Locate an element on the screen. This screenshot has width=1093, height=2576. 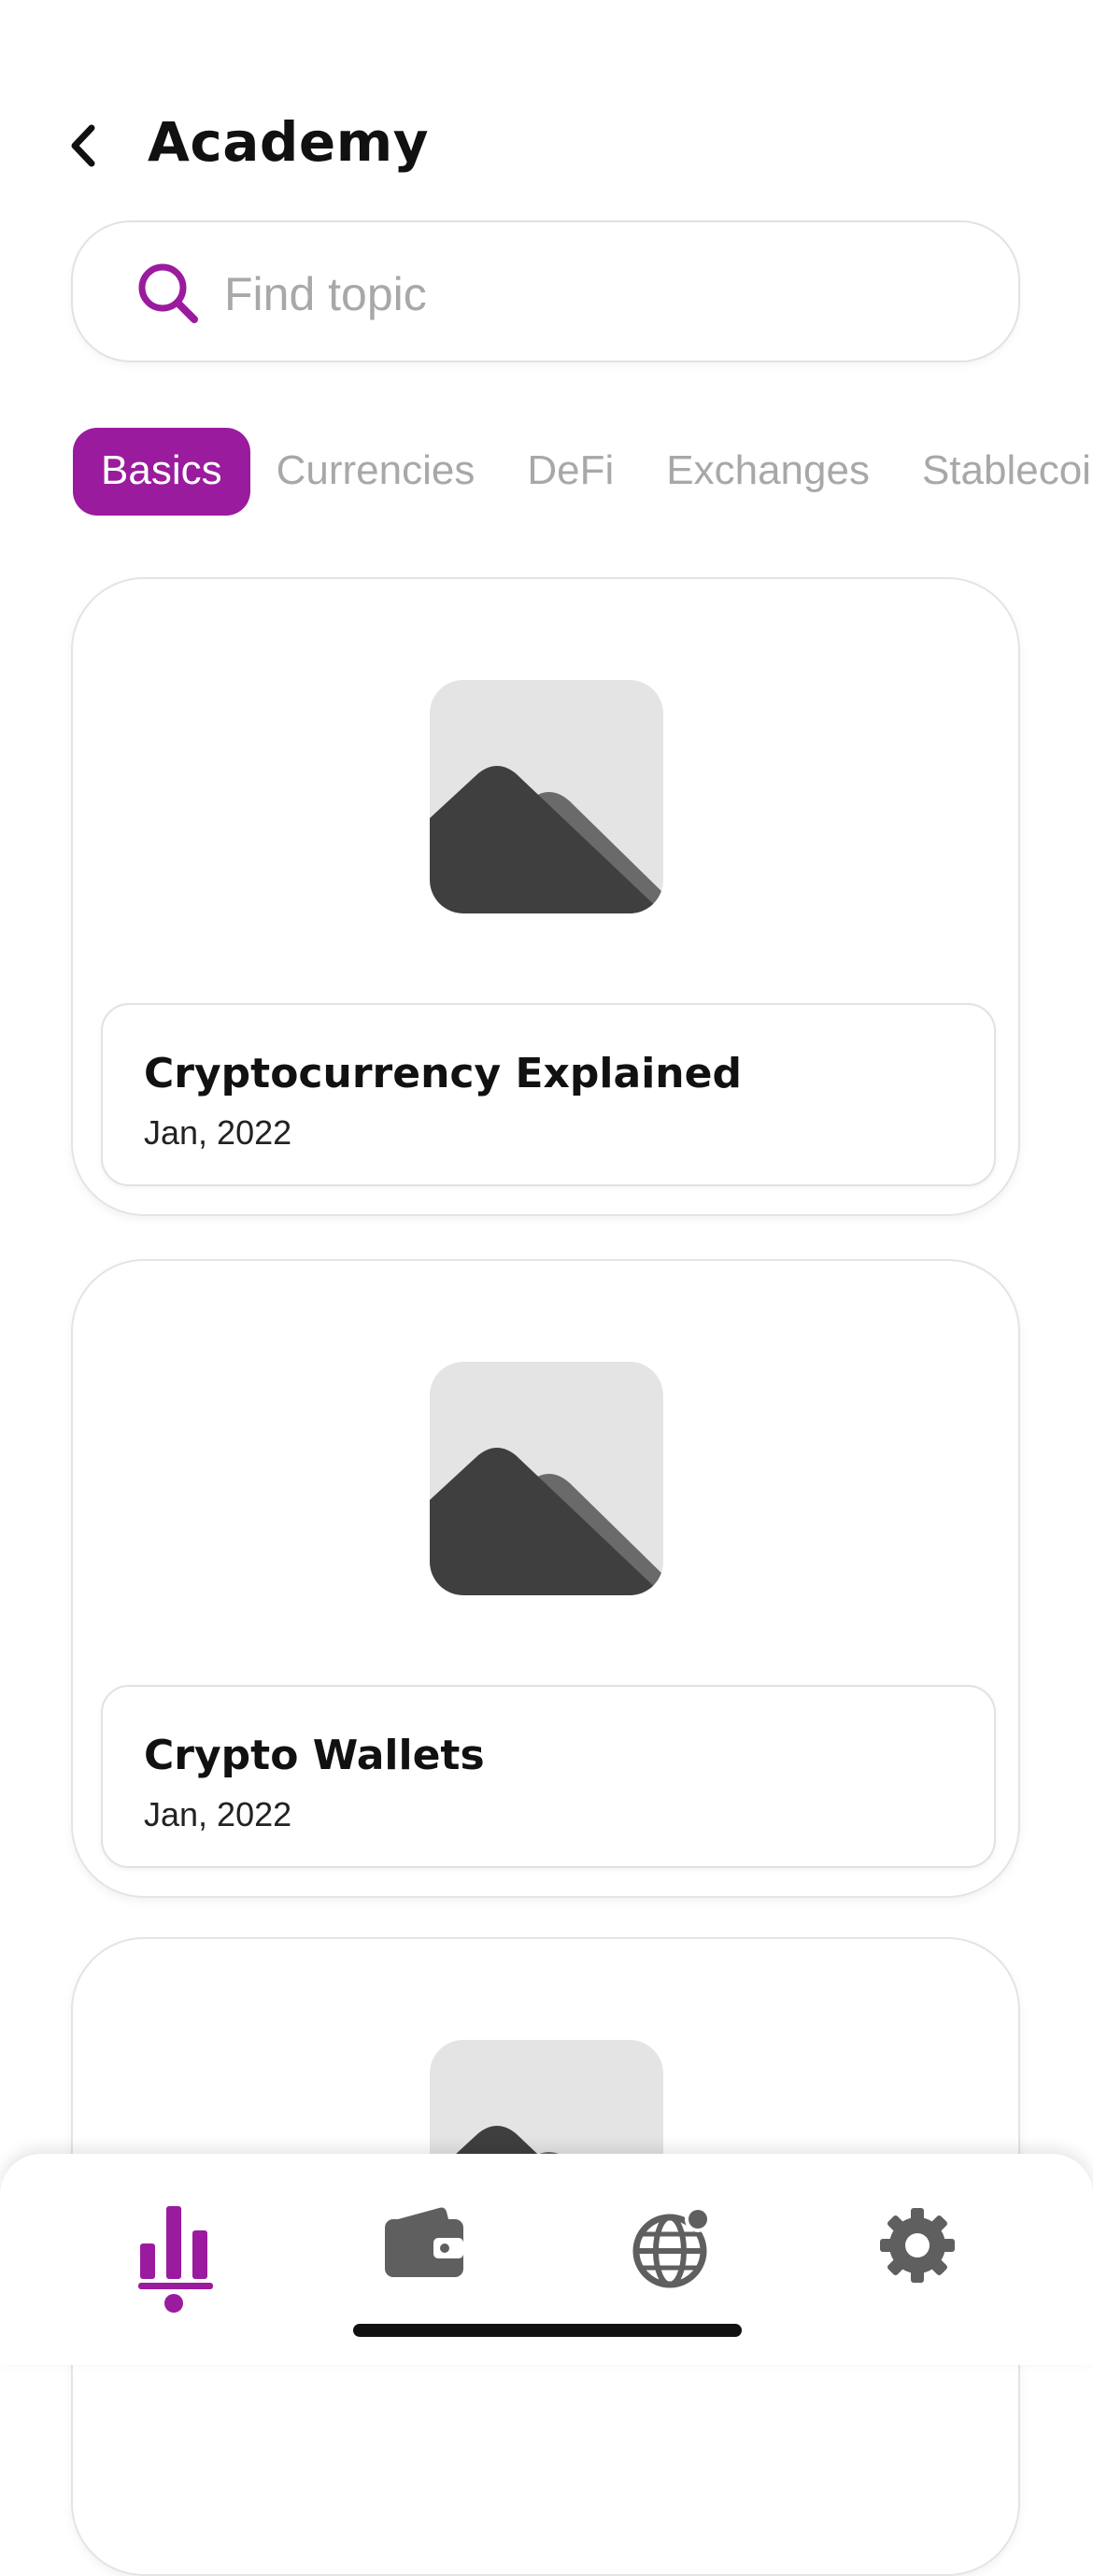
article-title: Crypto Wallets is located at coordinates (315, 1755).